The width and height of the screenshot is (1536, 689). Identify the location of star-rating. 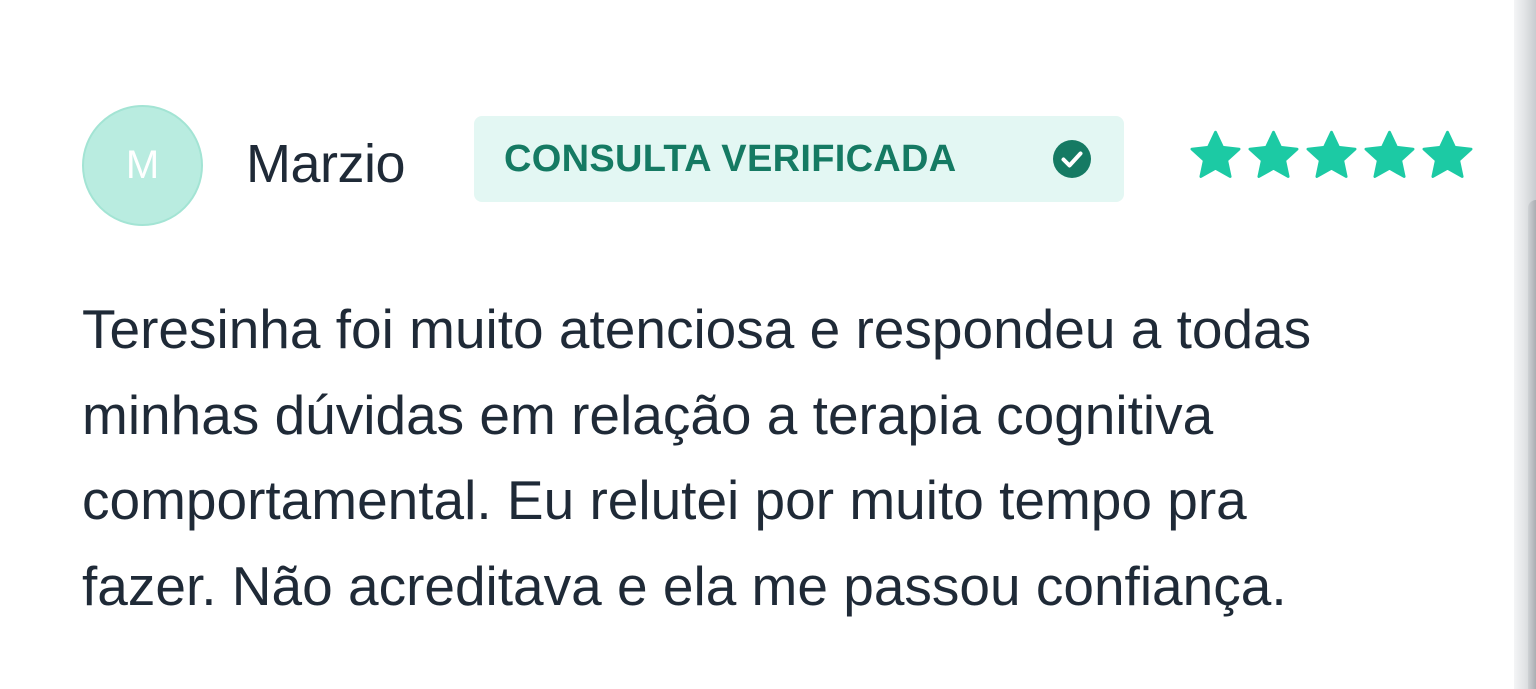
(1331, 155).